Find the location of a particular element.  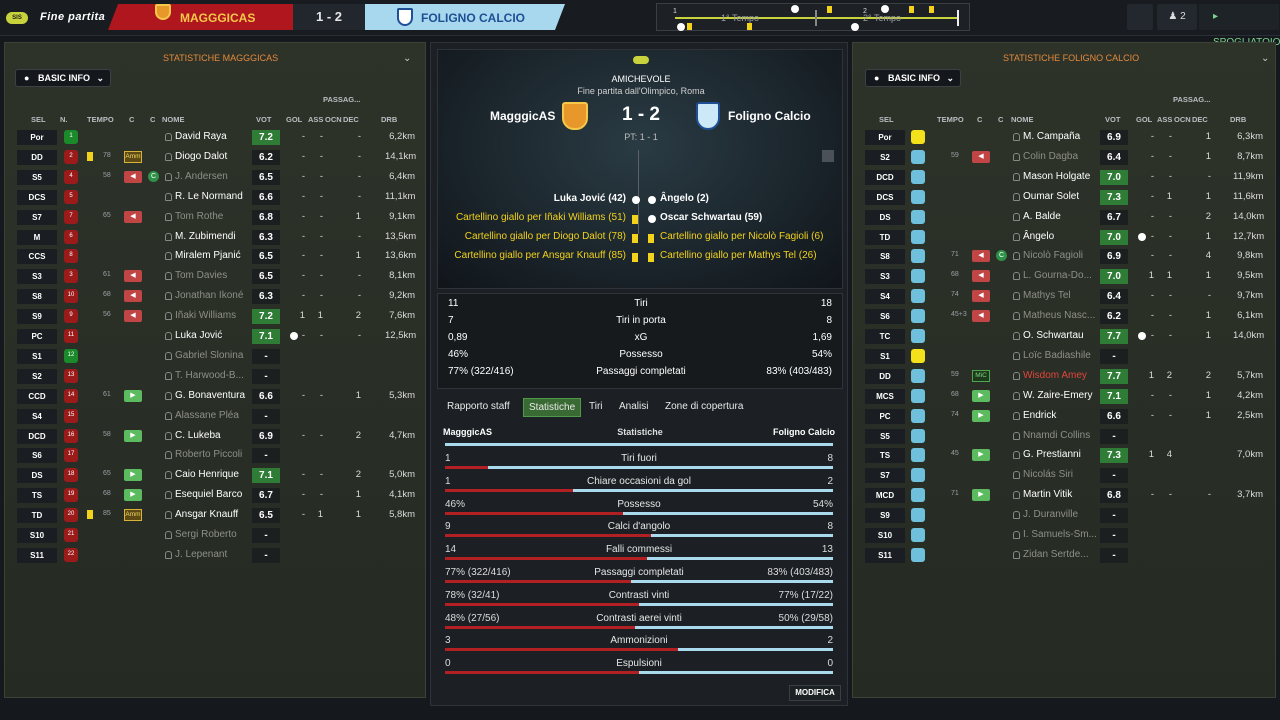

table-row: DCS 5 R. Le Normand 6.6 - - - 11,1km is located at coordinates (215, 197).